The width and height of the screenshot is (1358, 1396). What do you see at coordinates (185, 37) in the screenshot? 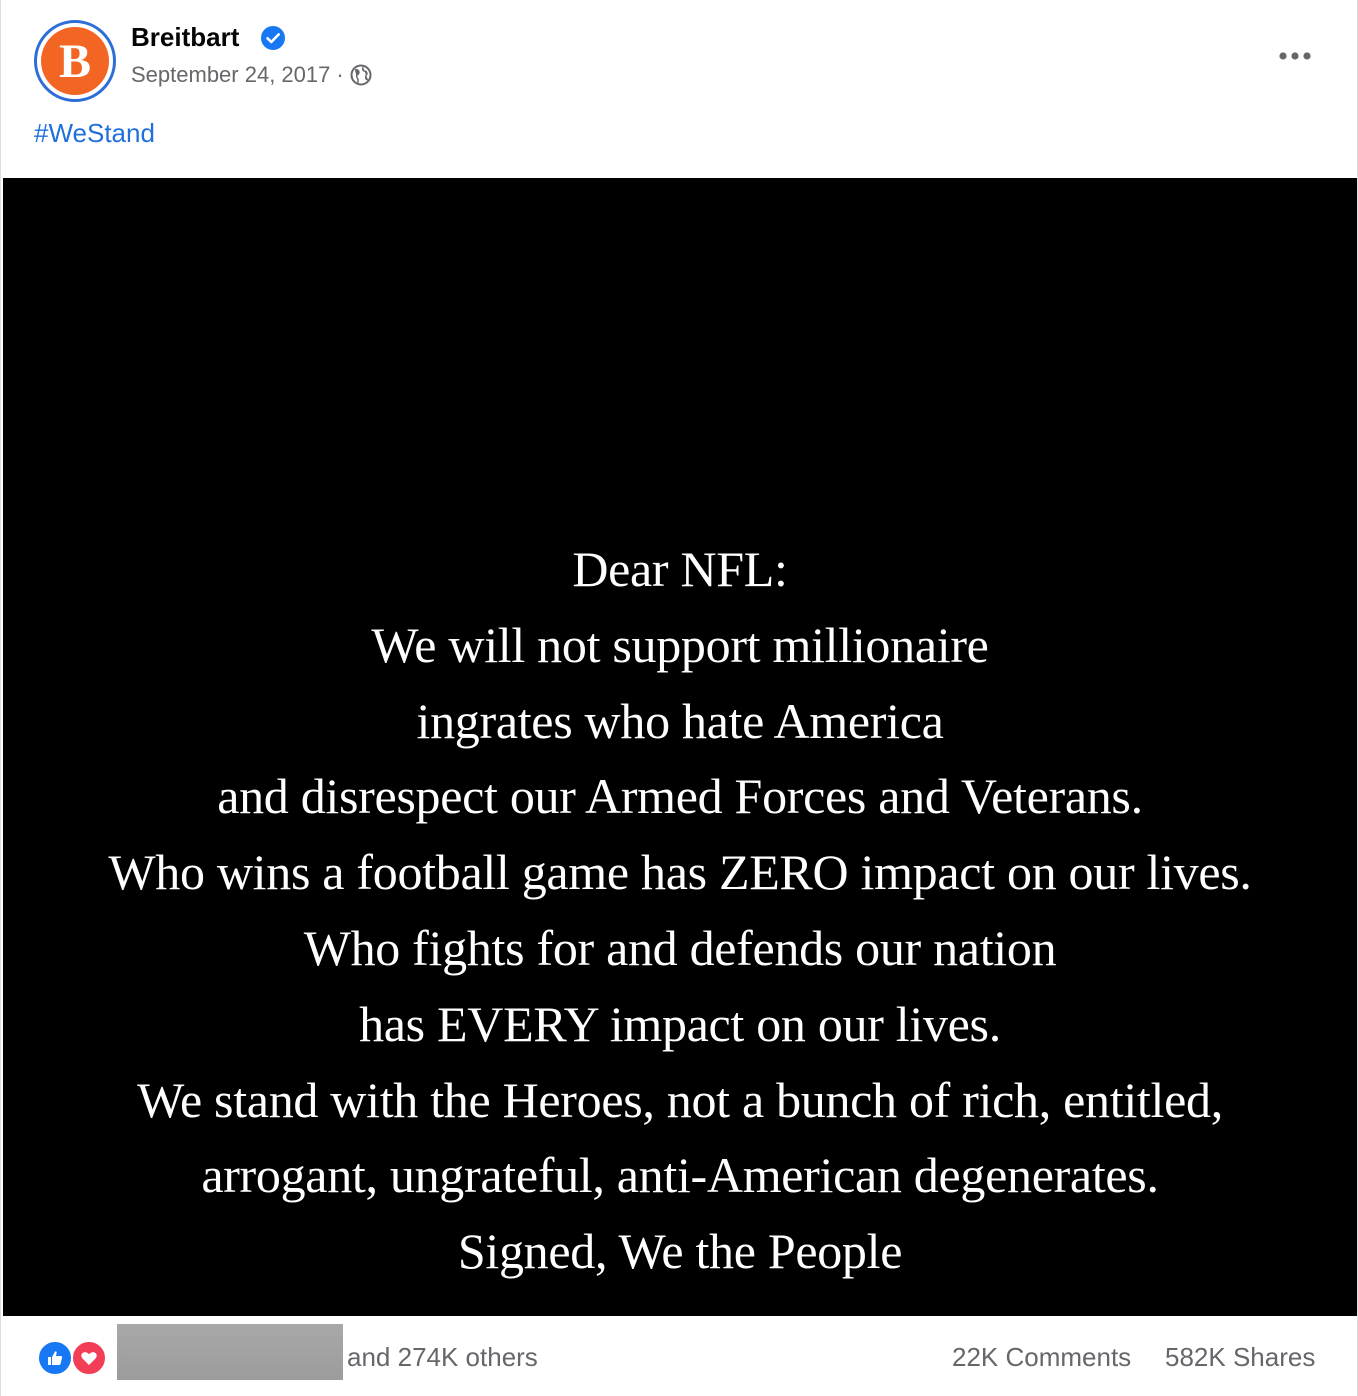
I see `page-name: Breitbart` at bounding box center [185, 37].